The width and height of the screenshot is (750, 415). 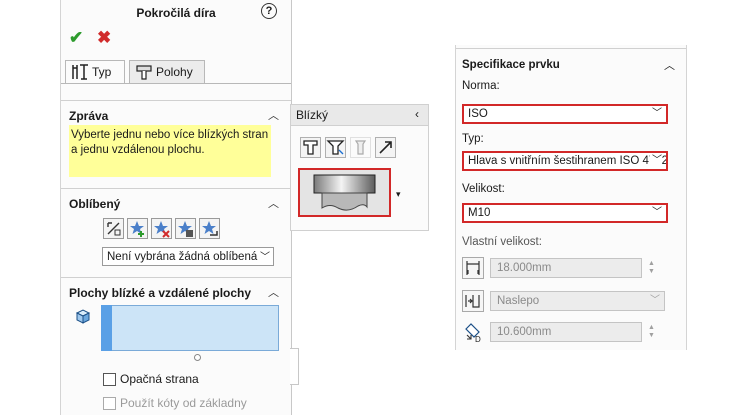 I want to click on message-heading: Zpráva, so click(x=89, y=116).